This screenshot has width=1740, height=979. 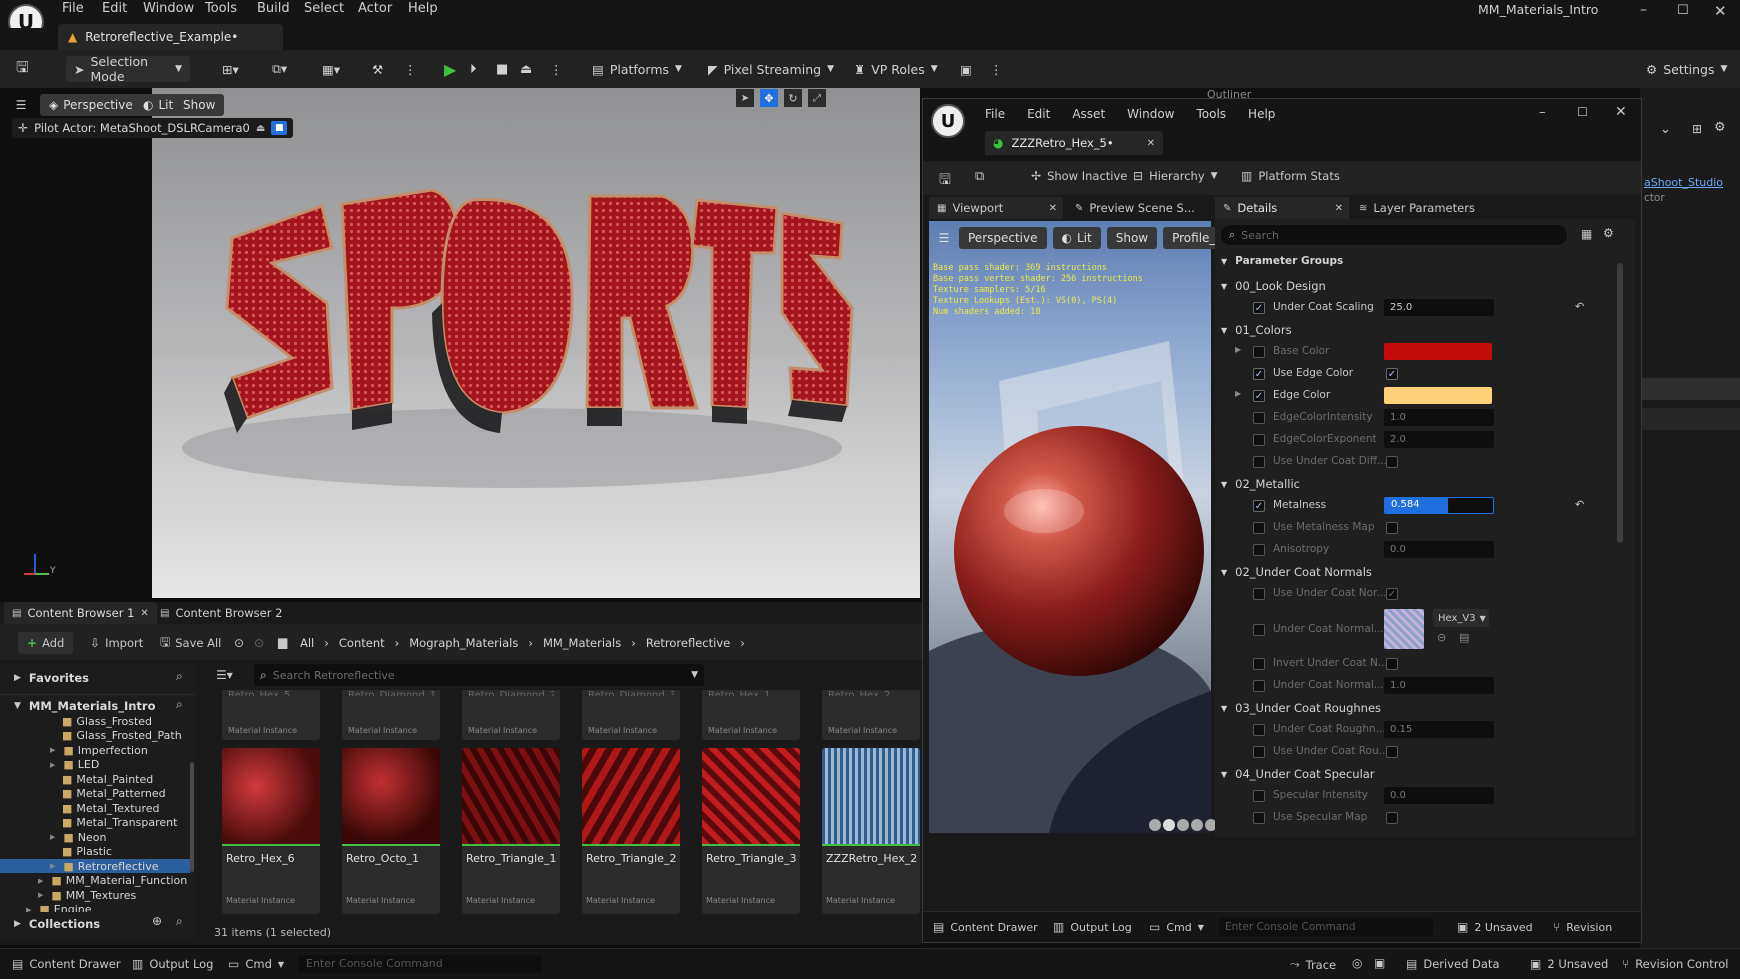 I want to click on root-folder-header: ▼ MM_Materials_Intro, so click(x=85, y=706).